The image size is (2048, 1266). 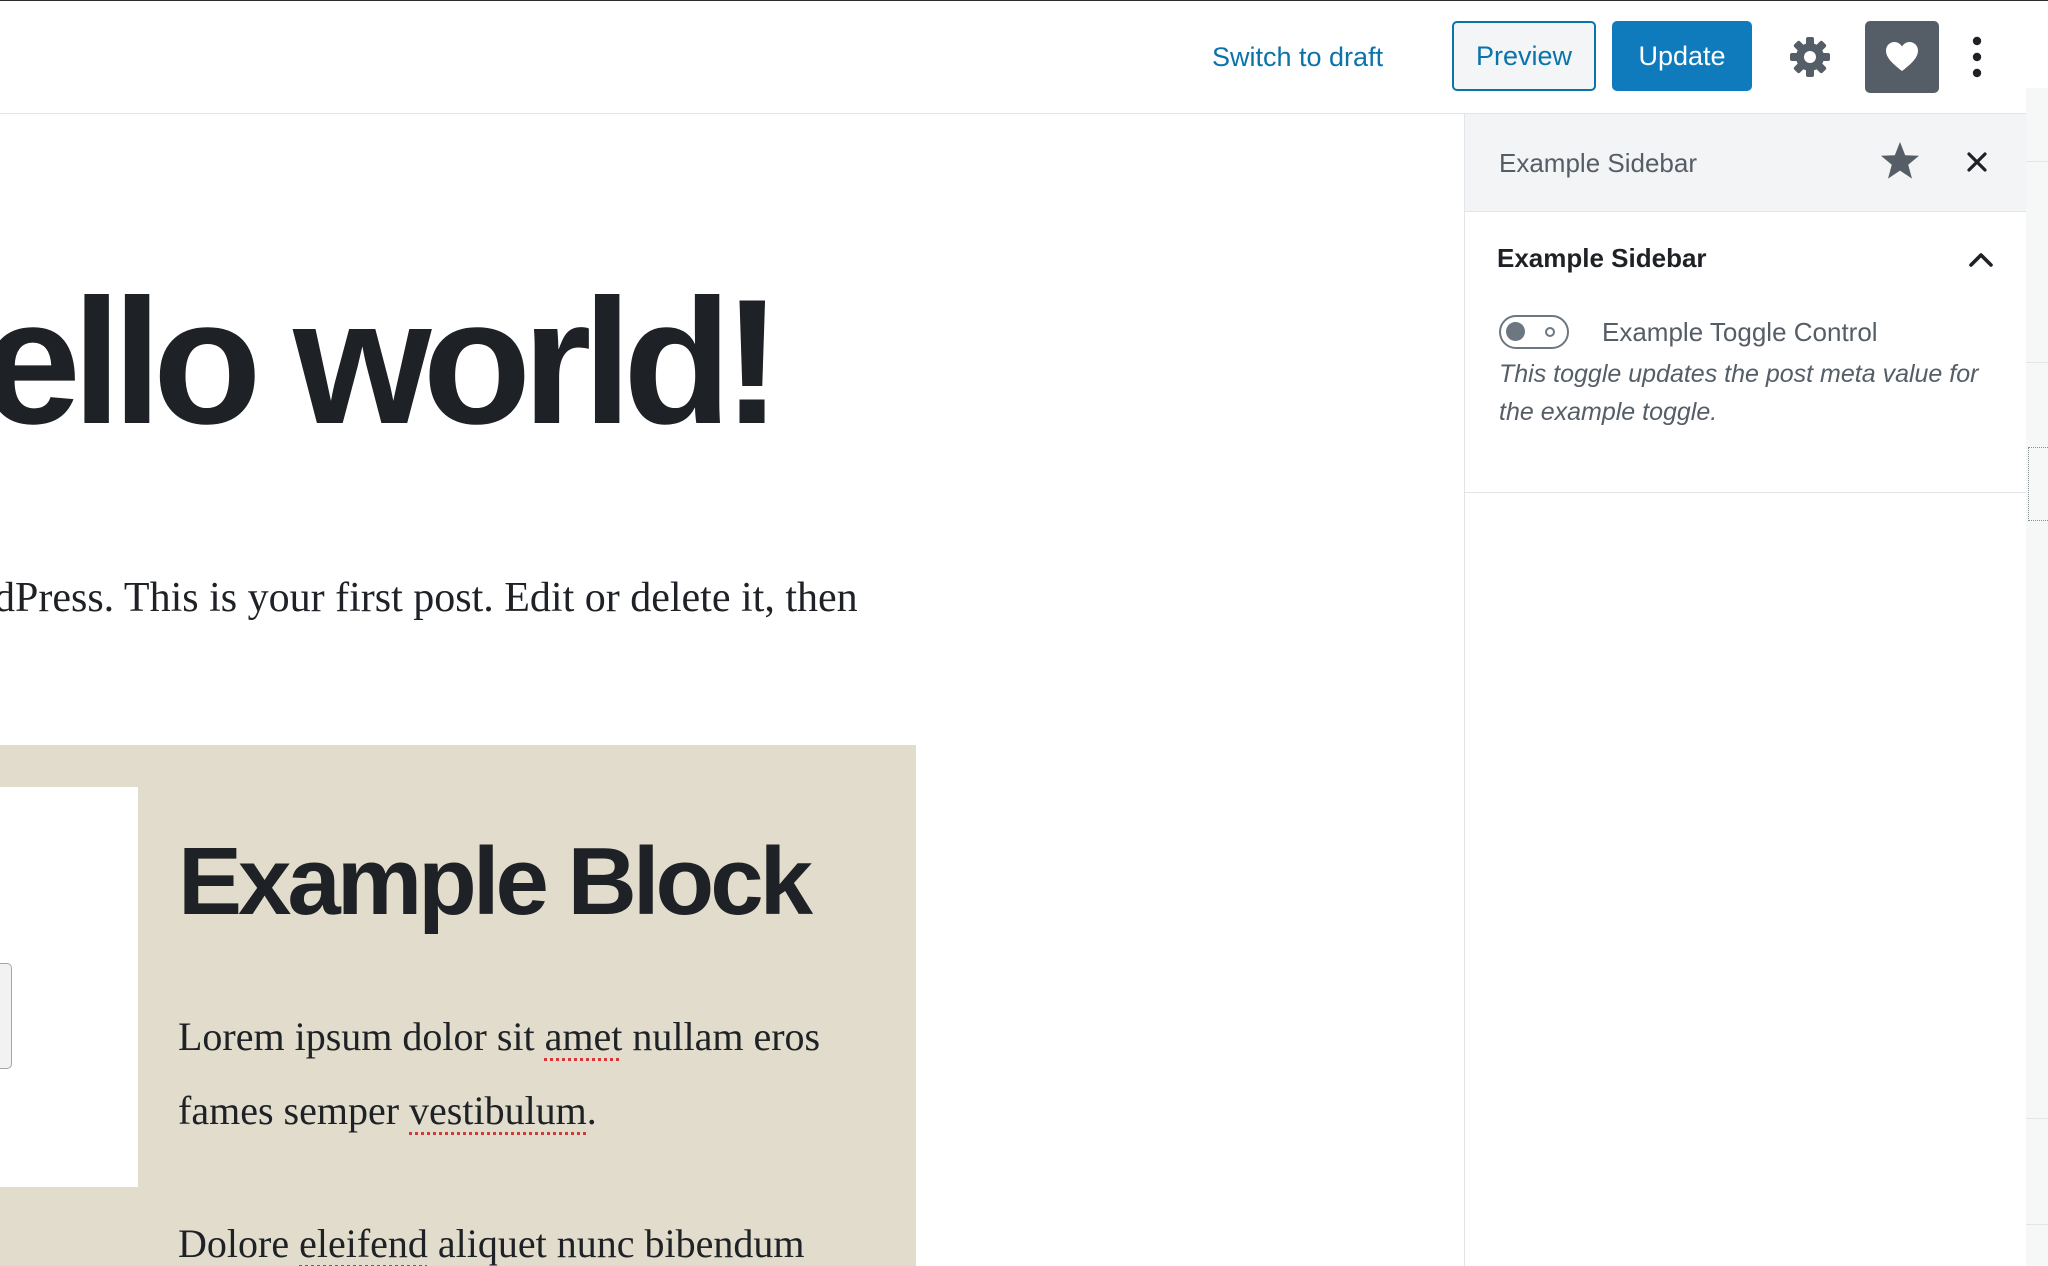 I want to click on switch-to-draft-button: Switch to draft, so click(x=1297, y=57).